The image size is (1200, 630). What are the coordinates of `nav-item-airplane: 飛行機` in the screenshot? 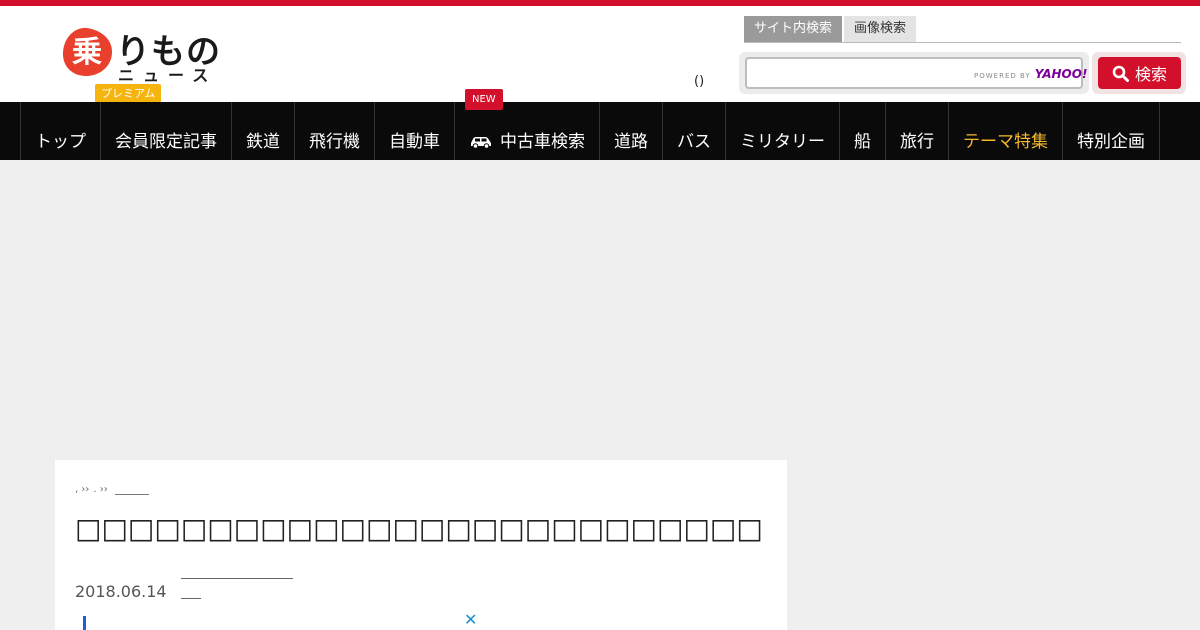 It's located at (334, 131).